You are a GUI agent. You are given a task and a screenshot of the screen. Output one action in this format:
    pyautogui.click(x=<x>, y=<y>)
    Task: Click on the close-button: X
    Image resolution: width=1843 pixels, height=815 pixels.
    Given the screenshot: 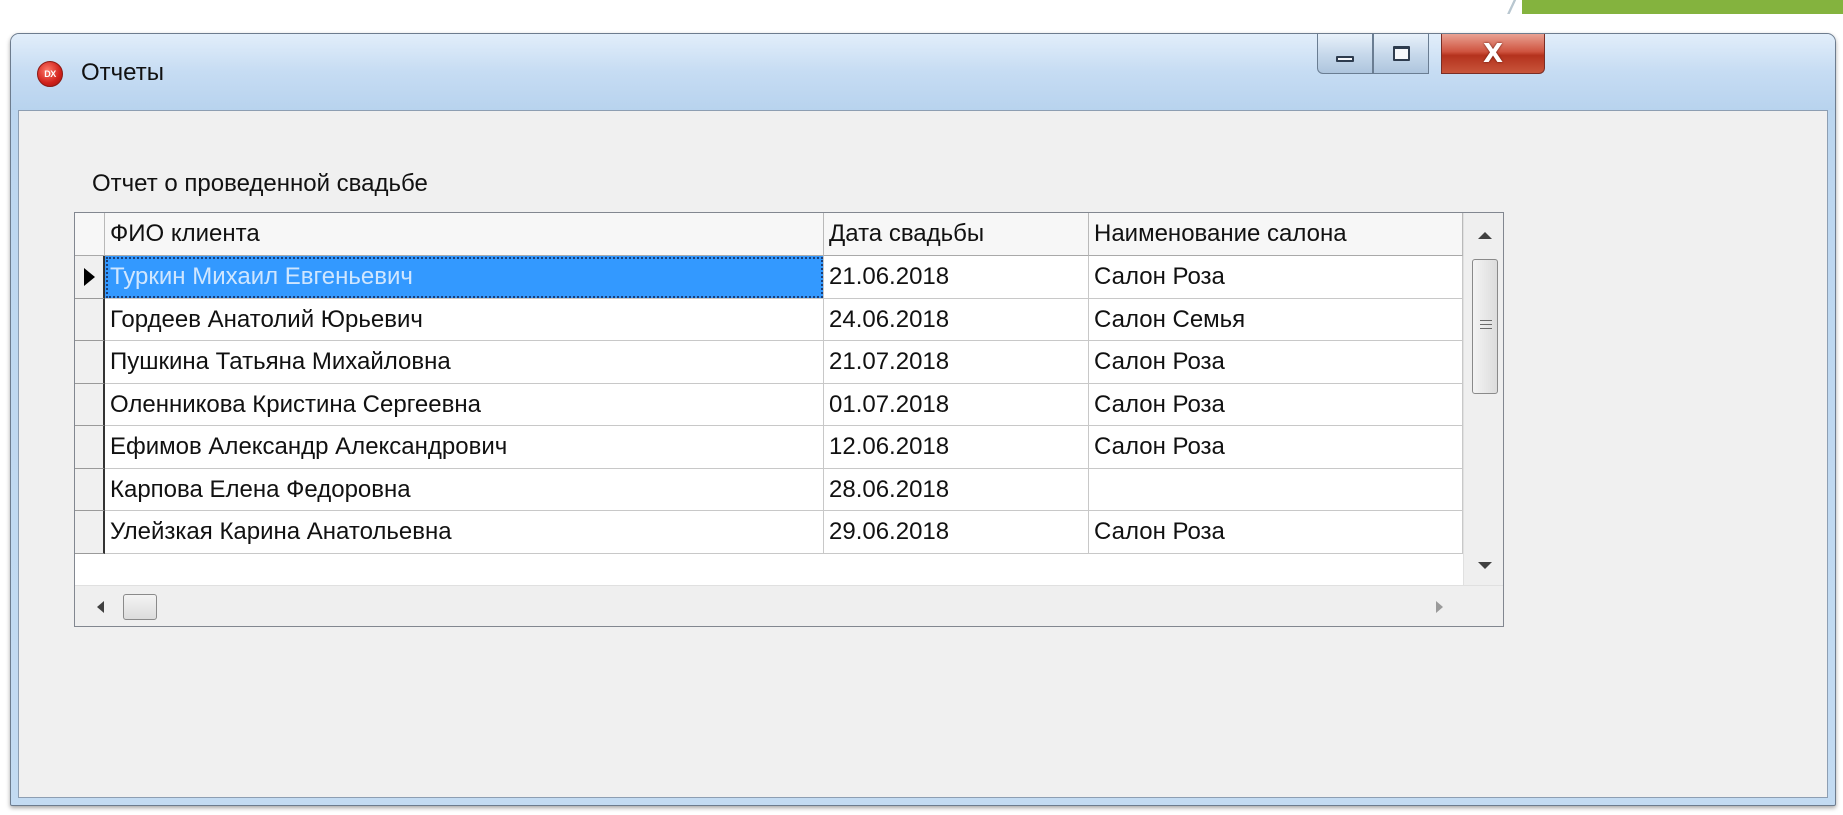 What is the action you would take?
    pyautogui.click(x=1493, y=54)
    